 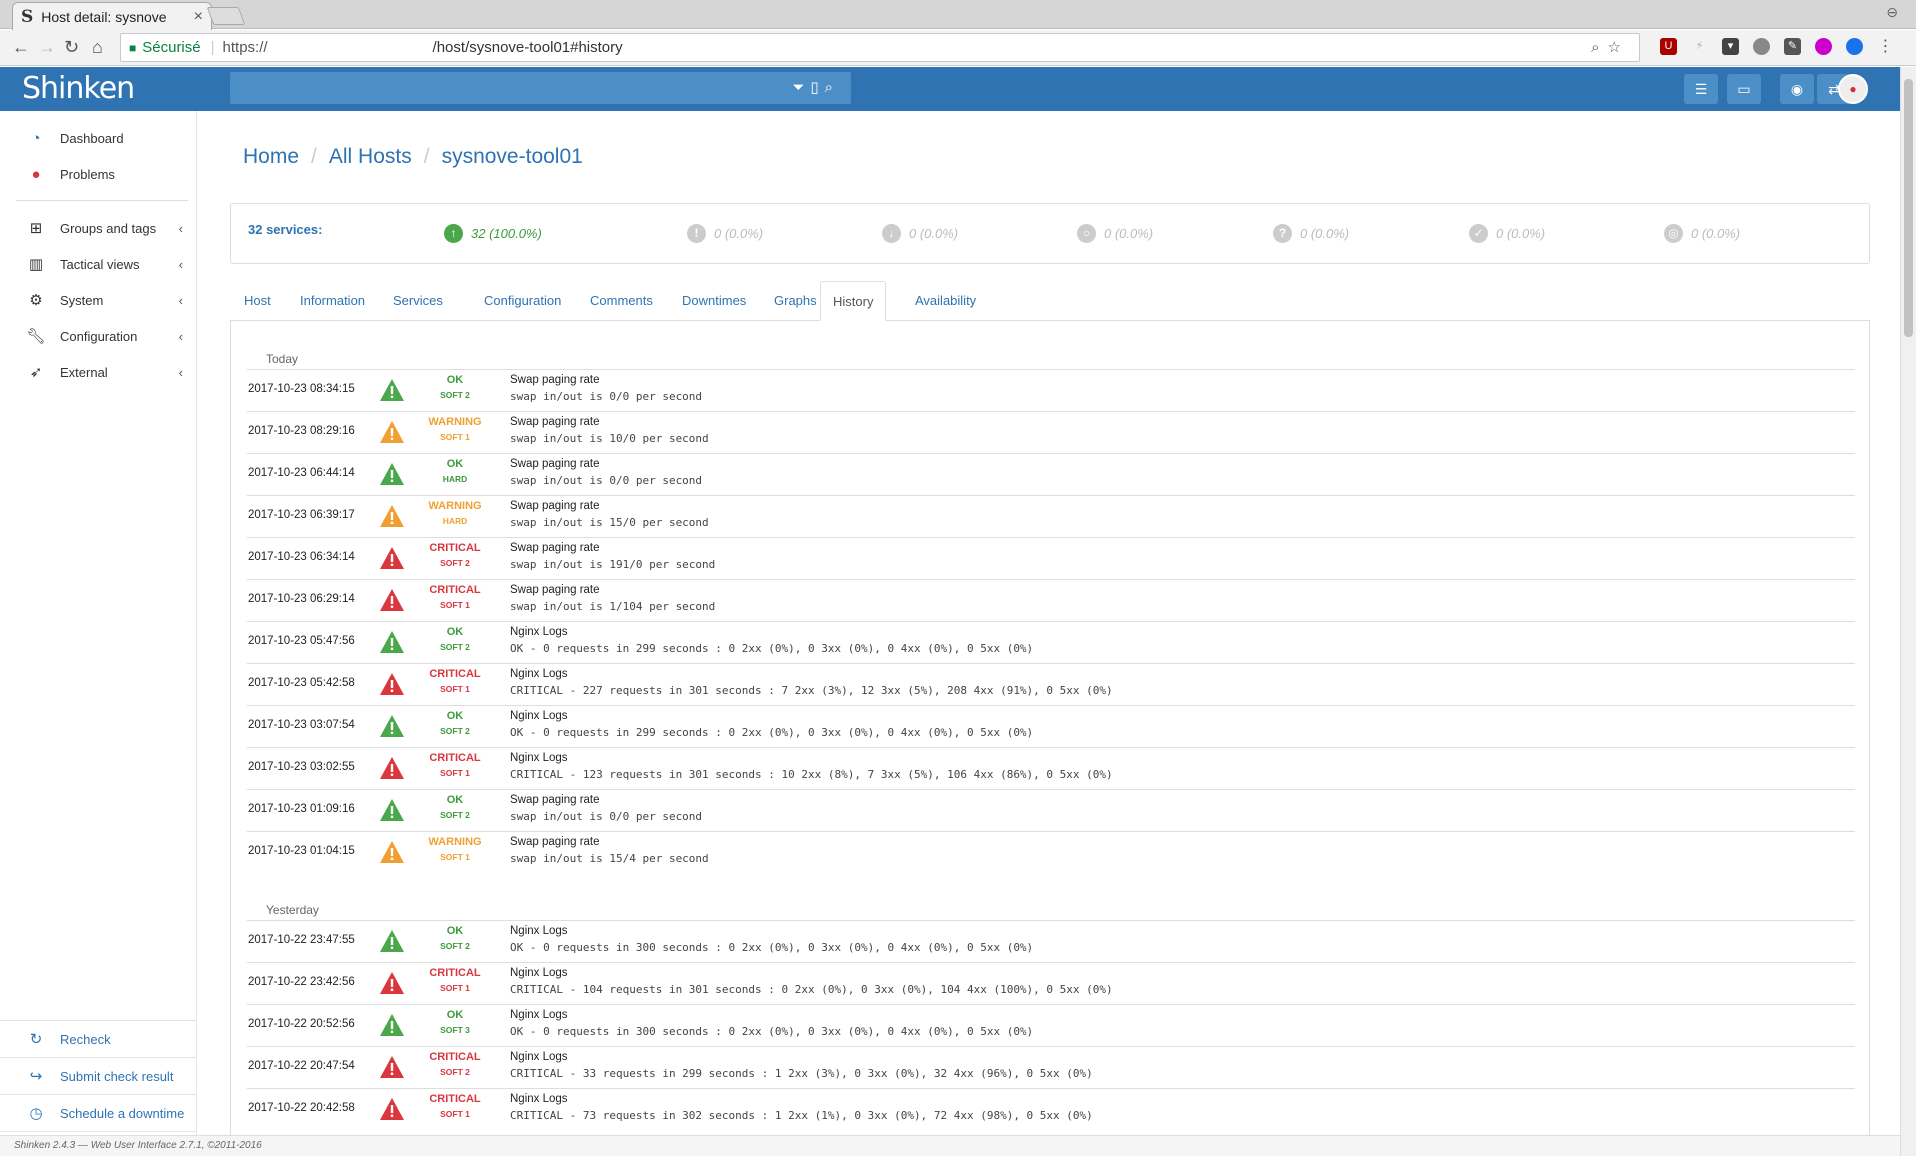 I want to click on page-scrollbar, so click(x=1908, y=611).